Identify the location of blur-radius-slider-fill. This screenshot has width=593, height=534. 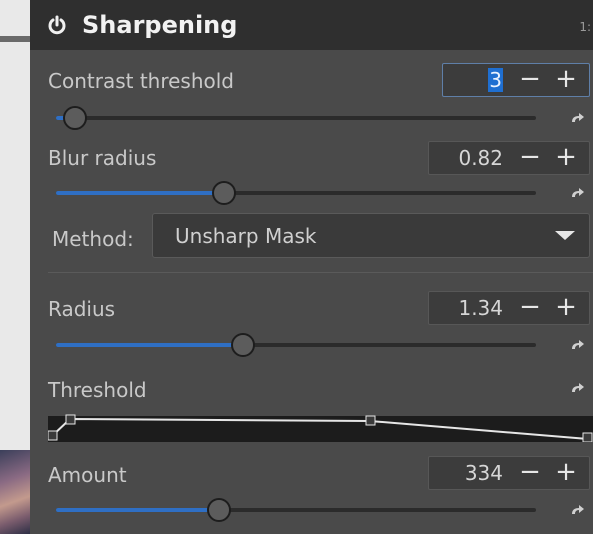
(140, 193).